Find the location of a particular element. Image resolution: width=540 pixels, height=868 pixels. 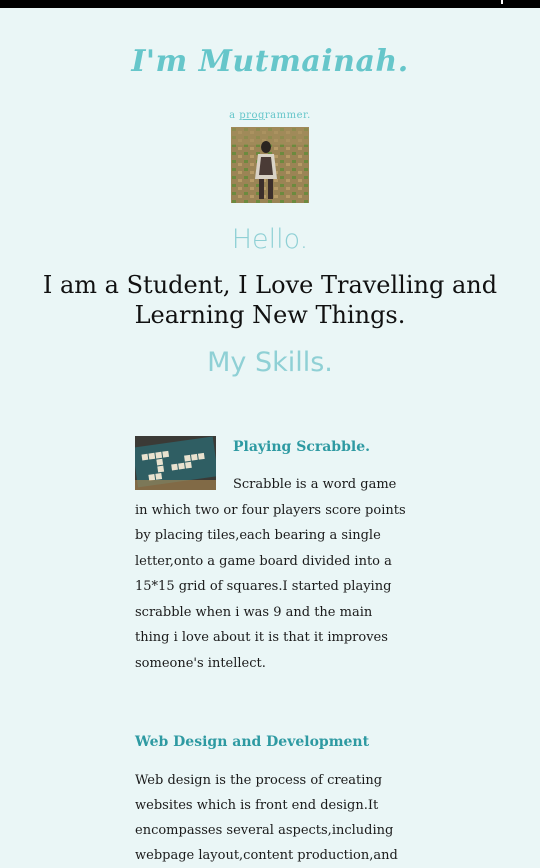

skill-title-web-design: Web Design and Development is located at coordinates (252, 742).